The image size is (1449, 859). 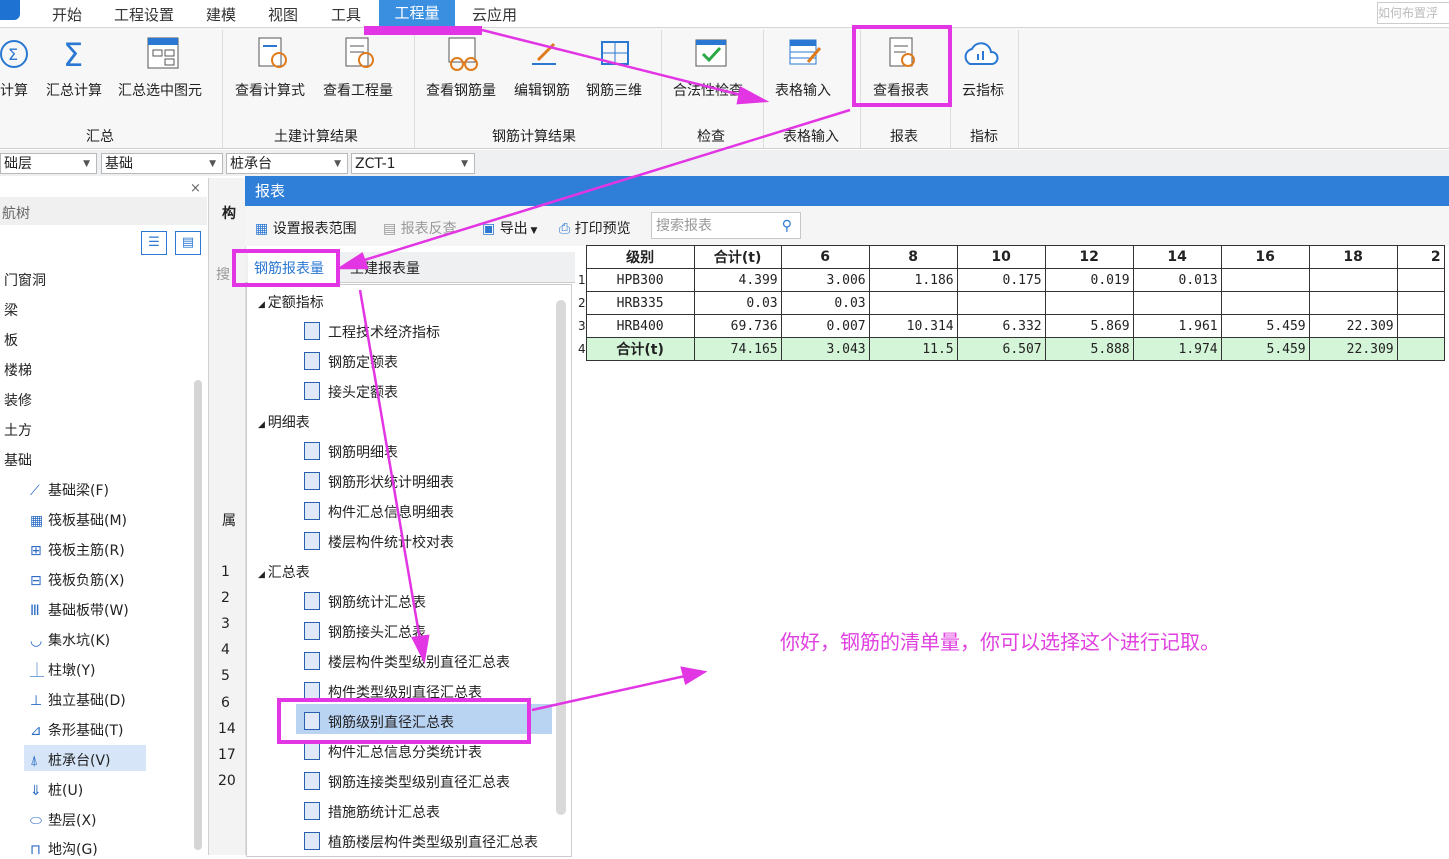 I want to click on annotation-comment: 你好，钢筋的清单量，你可以选择这个进行记取。, so click(x=1000, y=642).